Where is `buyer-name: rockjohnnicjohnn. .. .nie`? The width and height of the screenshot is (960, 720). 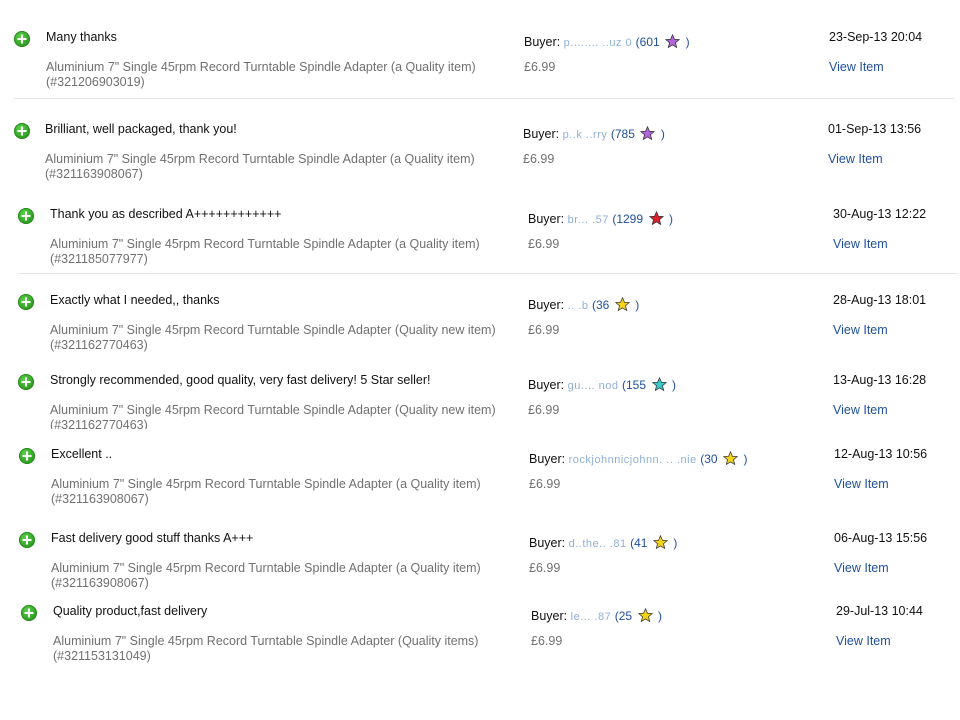 buyer-name: rockjohnnicjohnn. .. .nie is located at coordinates (633, 460).